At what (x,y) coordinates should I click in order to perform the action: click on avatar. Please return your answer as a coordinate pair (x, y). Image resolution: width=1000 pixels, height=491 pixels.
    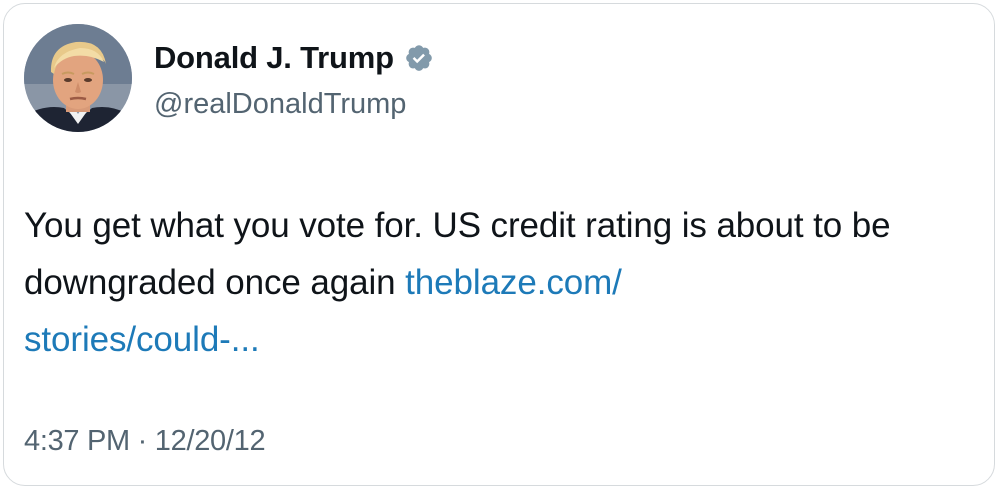
    Looking at the image, I should click on (78, 78).